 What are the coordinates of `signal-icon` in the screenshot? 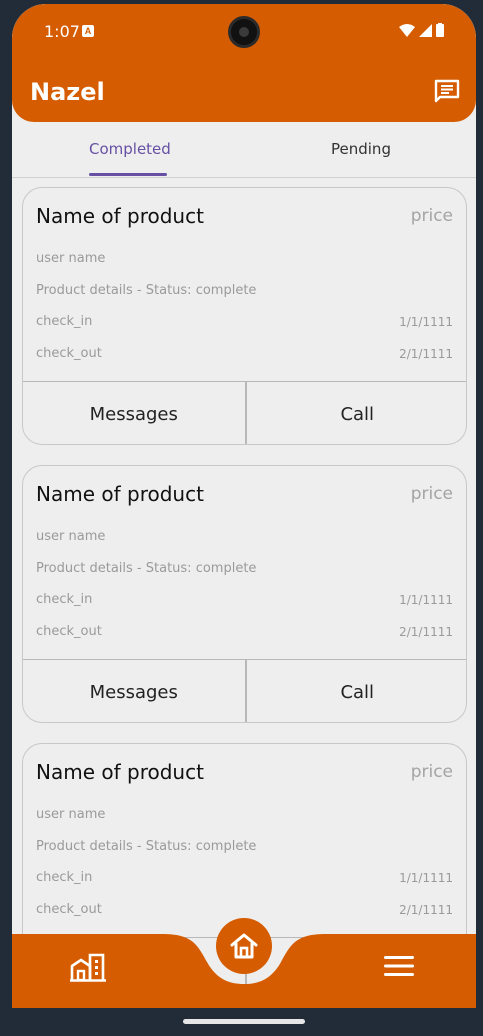 It's located at (425, 30).